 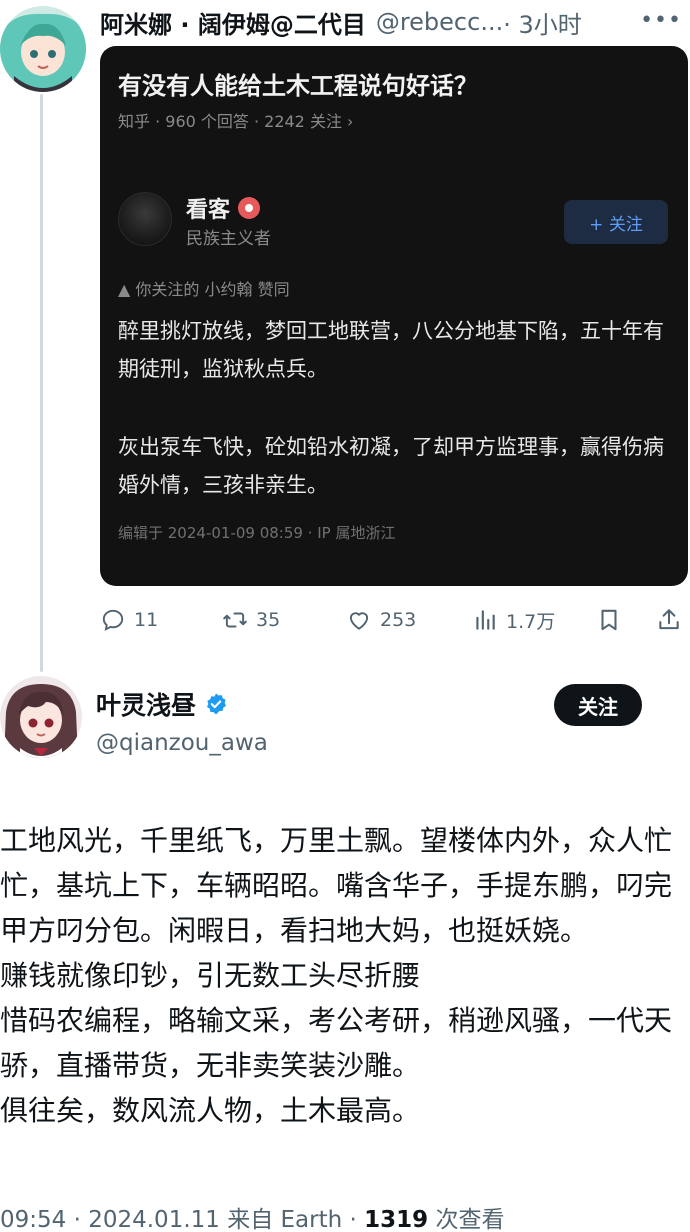 What do you see at coordinates (466, 1219) in the screenshot?
I see `tweet-view-label: 次查看` at bounding box center [466, 1219].